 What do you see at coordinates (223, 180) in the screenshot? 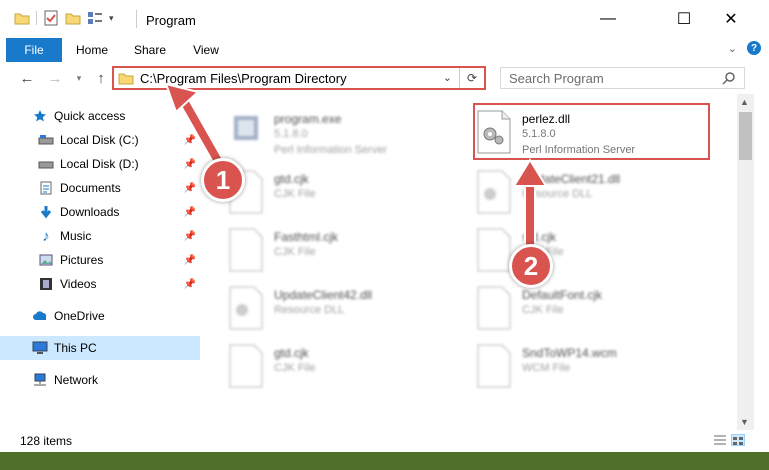
I see `step-1-badge: 1` at bounding box center [223, 180].